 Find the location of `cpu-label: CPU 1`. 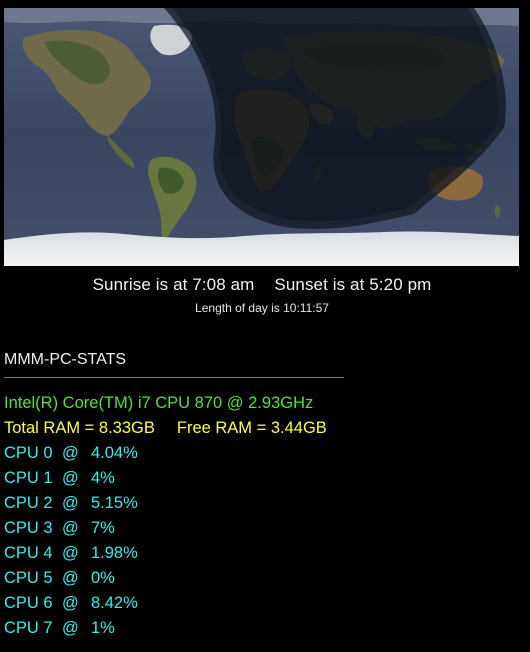

cpu-label: CPU 1 is located at coordinates (28, 478).